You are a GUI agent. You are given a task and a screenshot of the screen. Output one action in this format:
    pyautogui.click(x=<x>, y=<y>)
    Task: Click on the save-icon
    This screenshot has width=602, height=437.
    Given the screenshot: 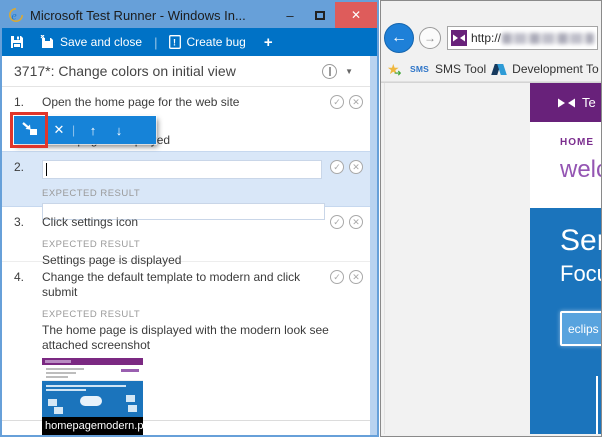 What is the action you would take?
    pyautogui.click(x=17, y=42)
    